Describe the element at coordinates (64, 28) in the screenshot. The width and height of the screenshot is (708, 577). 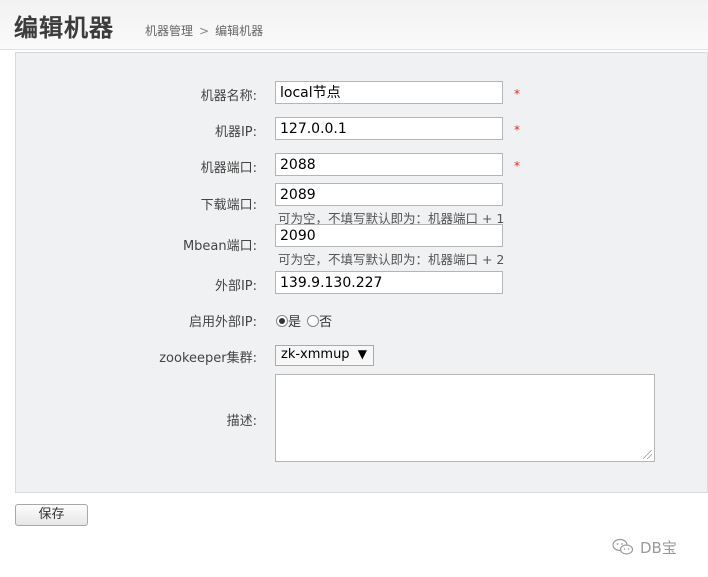
I see `page-title: 编辑机器` at that location.